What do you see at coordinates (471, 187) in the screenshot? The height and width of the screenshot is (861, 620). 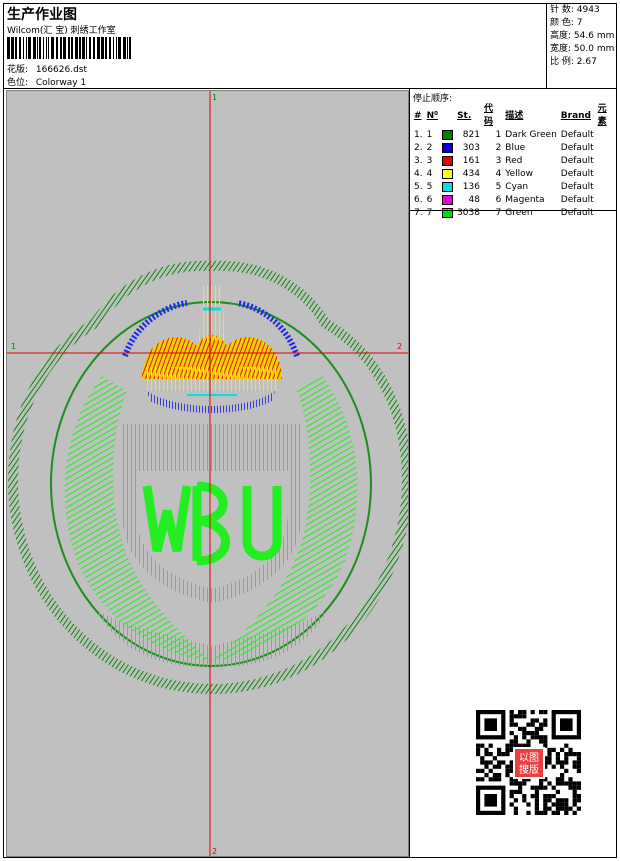 I see `cell-st: 136` at bounding box center [471, 187].